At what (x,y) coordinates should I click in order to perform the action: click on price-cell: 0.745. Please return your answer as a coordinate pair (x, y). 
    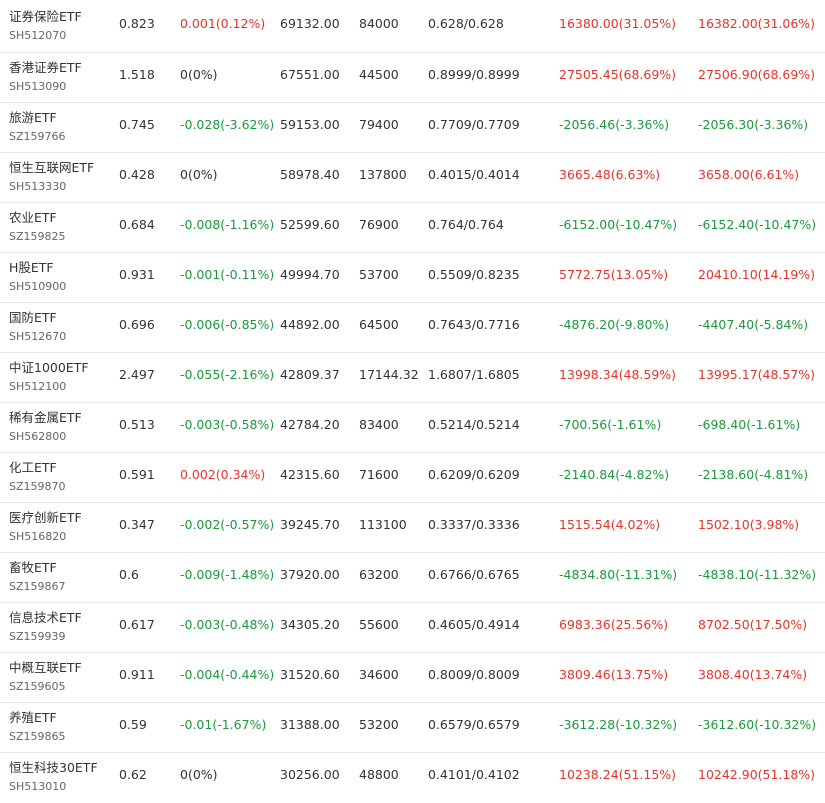
    Looking at the image, I should click on (137, 124).